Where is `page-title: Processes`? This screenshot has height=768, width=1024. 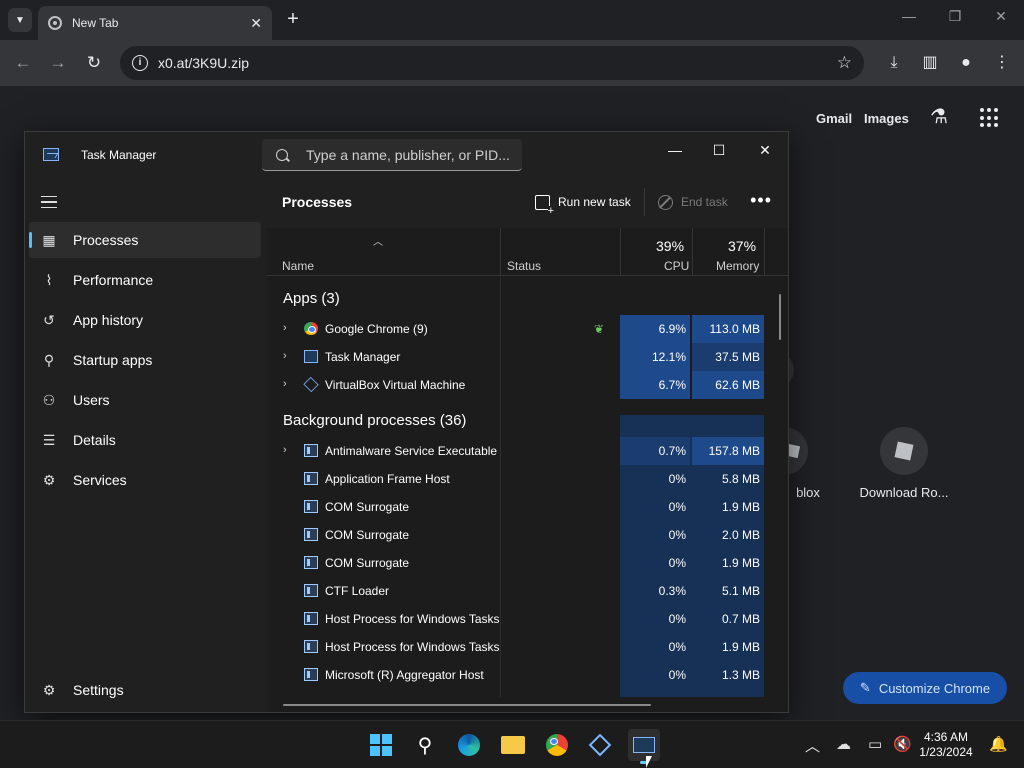
page-title: Processes is located at coordinates (317, 202).